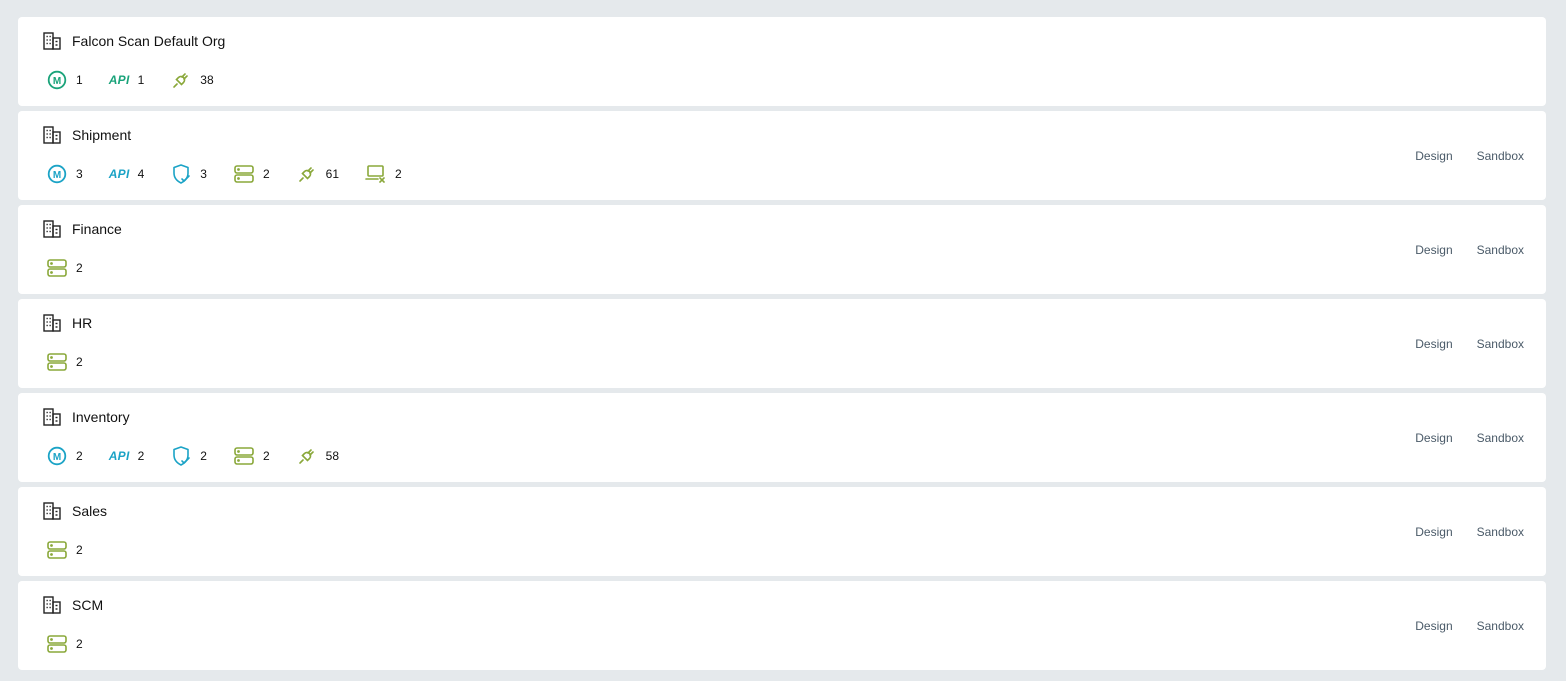  What do you see at coordinates (207, 80) in the screenshot?
I see `stat-count: 38` at bounding box center [207, 80].